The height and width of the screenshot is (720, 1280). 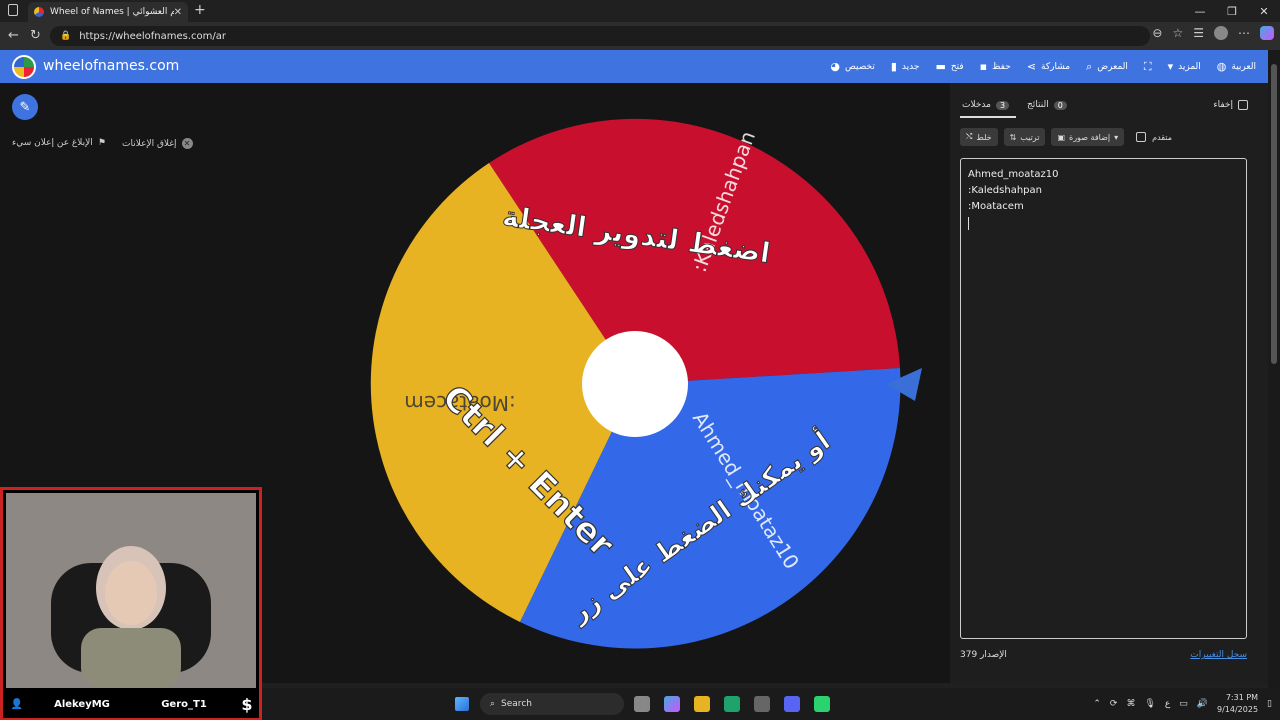 I want to click on sort-label: ترتيب, so click(x=1030, y=137).